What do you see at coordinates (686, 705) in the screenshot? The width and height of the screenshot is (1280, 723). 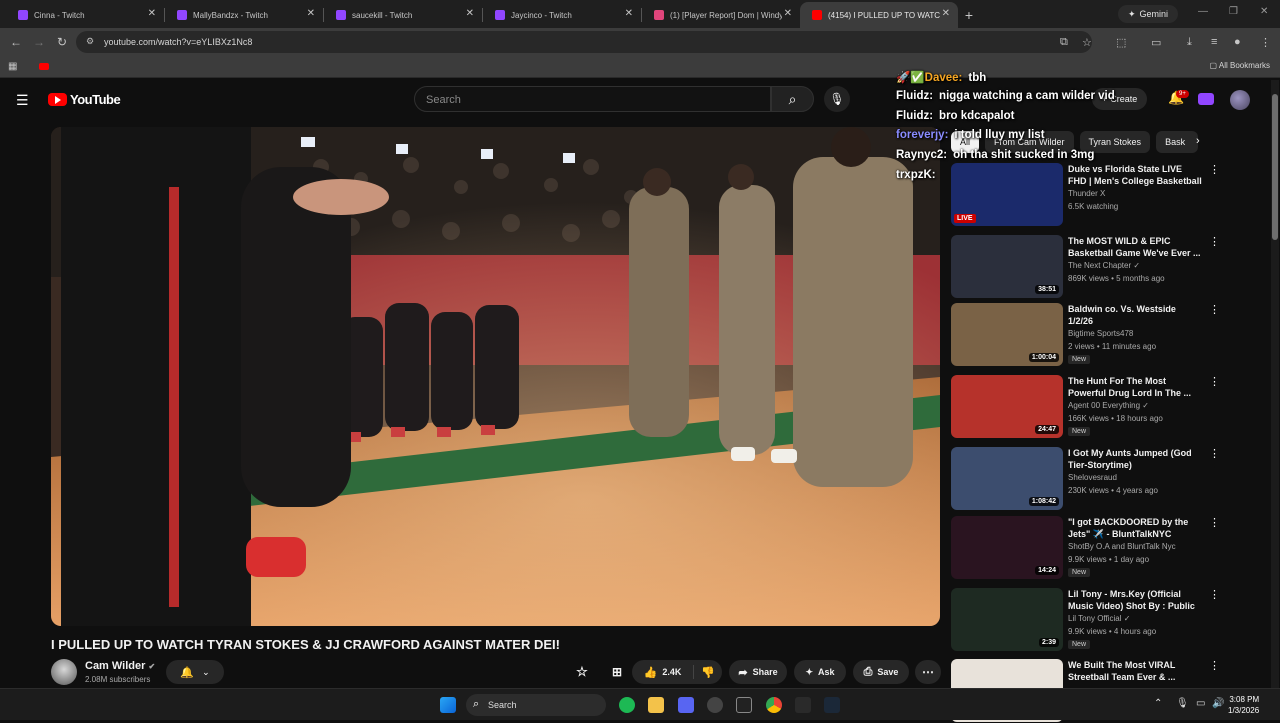 I see `discord-icon` at bounding box center [686, 705].